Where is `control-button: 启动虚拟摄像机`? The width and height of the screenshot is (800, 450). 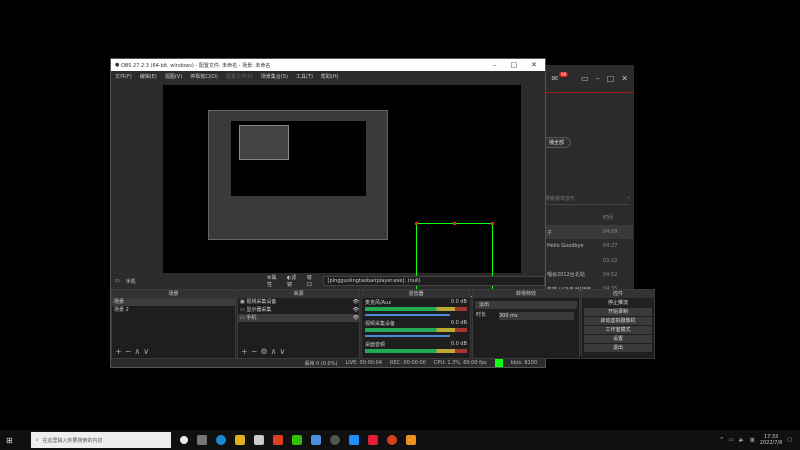 control-button: 启动虚拟摄像机 is located at coordinates (618, 321).